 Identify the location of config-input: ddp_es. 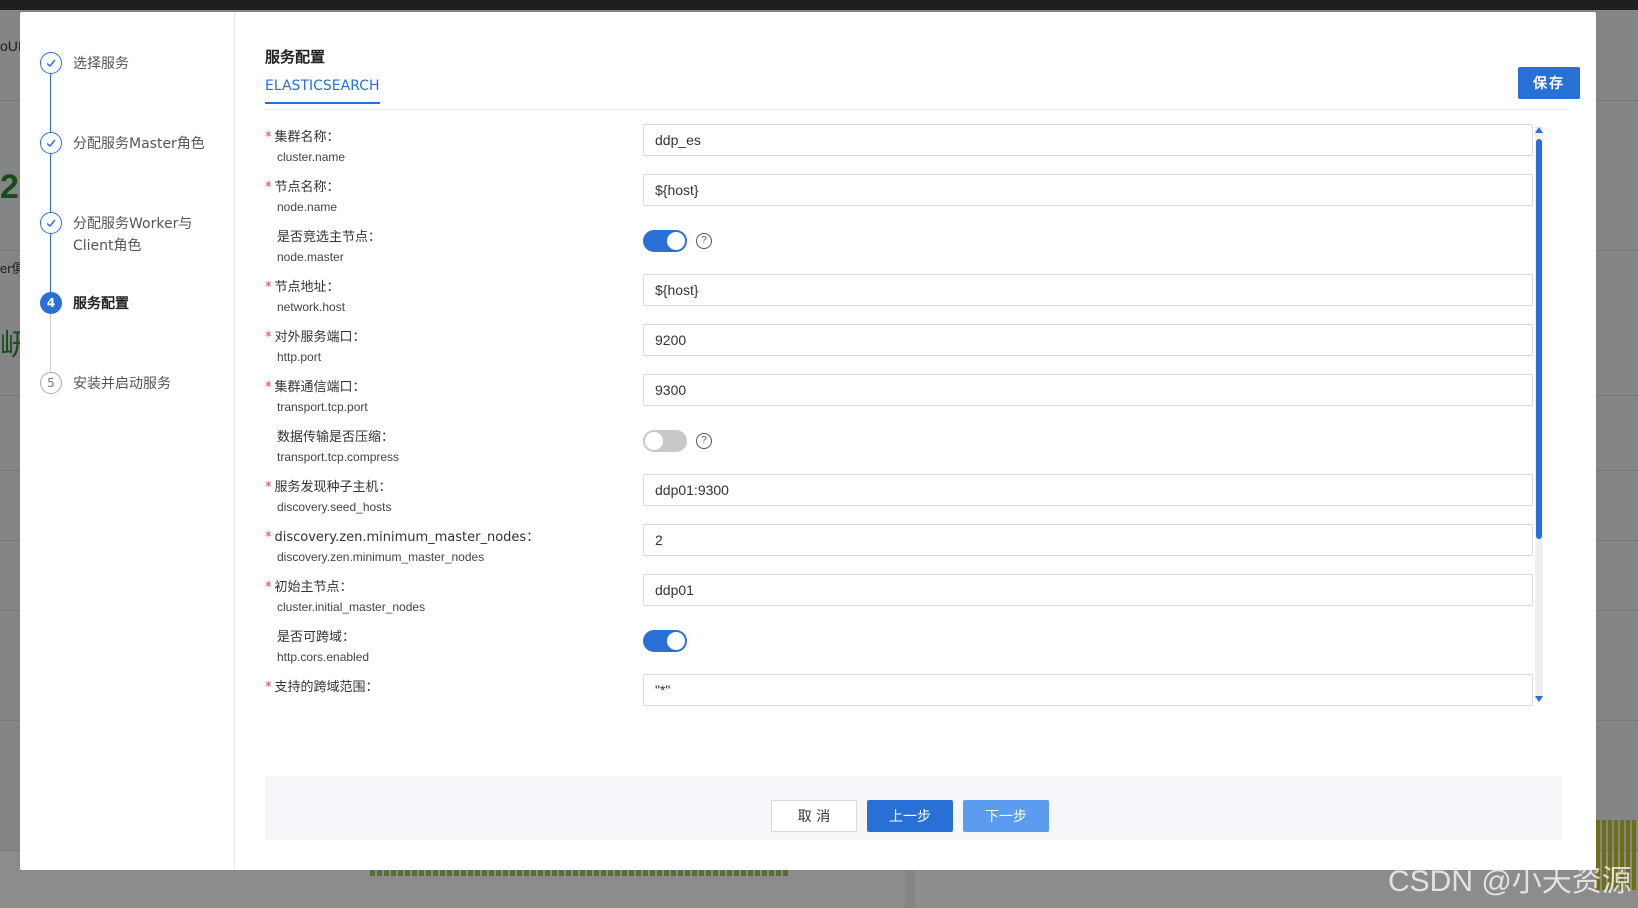
(1088, 140).